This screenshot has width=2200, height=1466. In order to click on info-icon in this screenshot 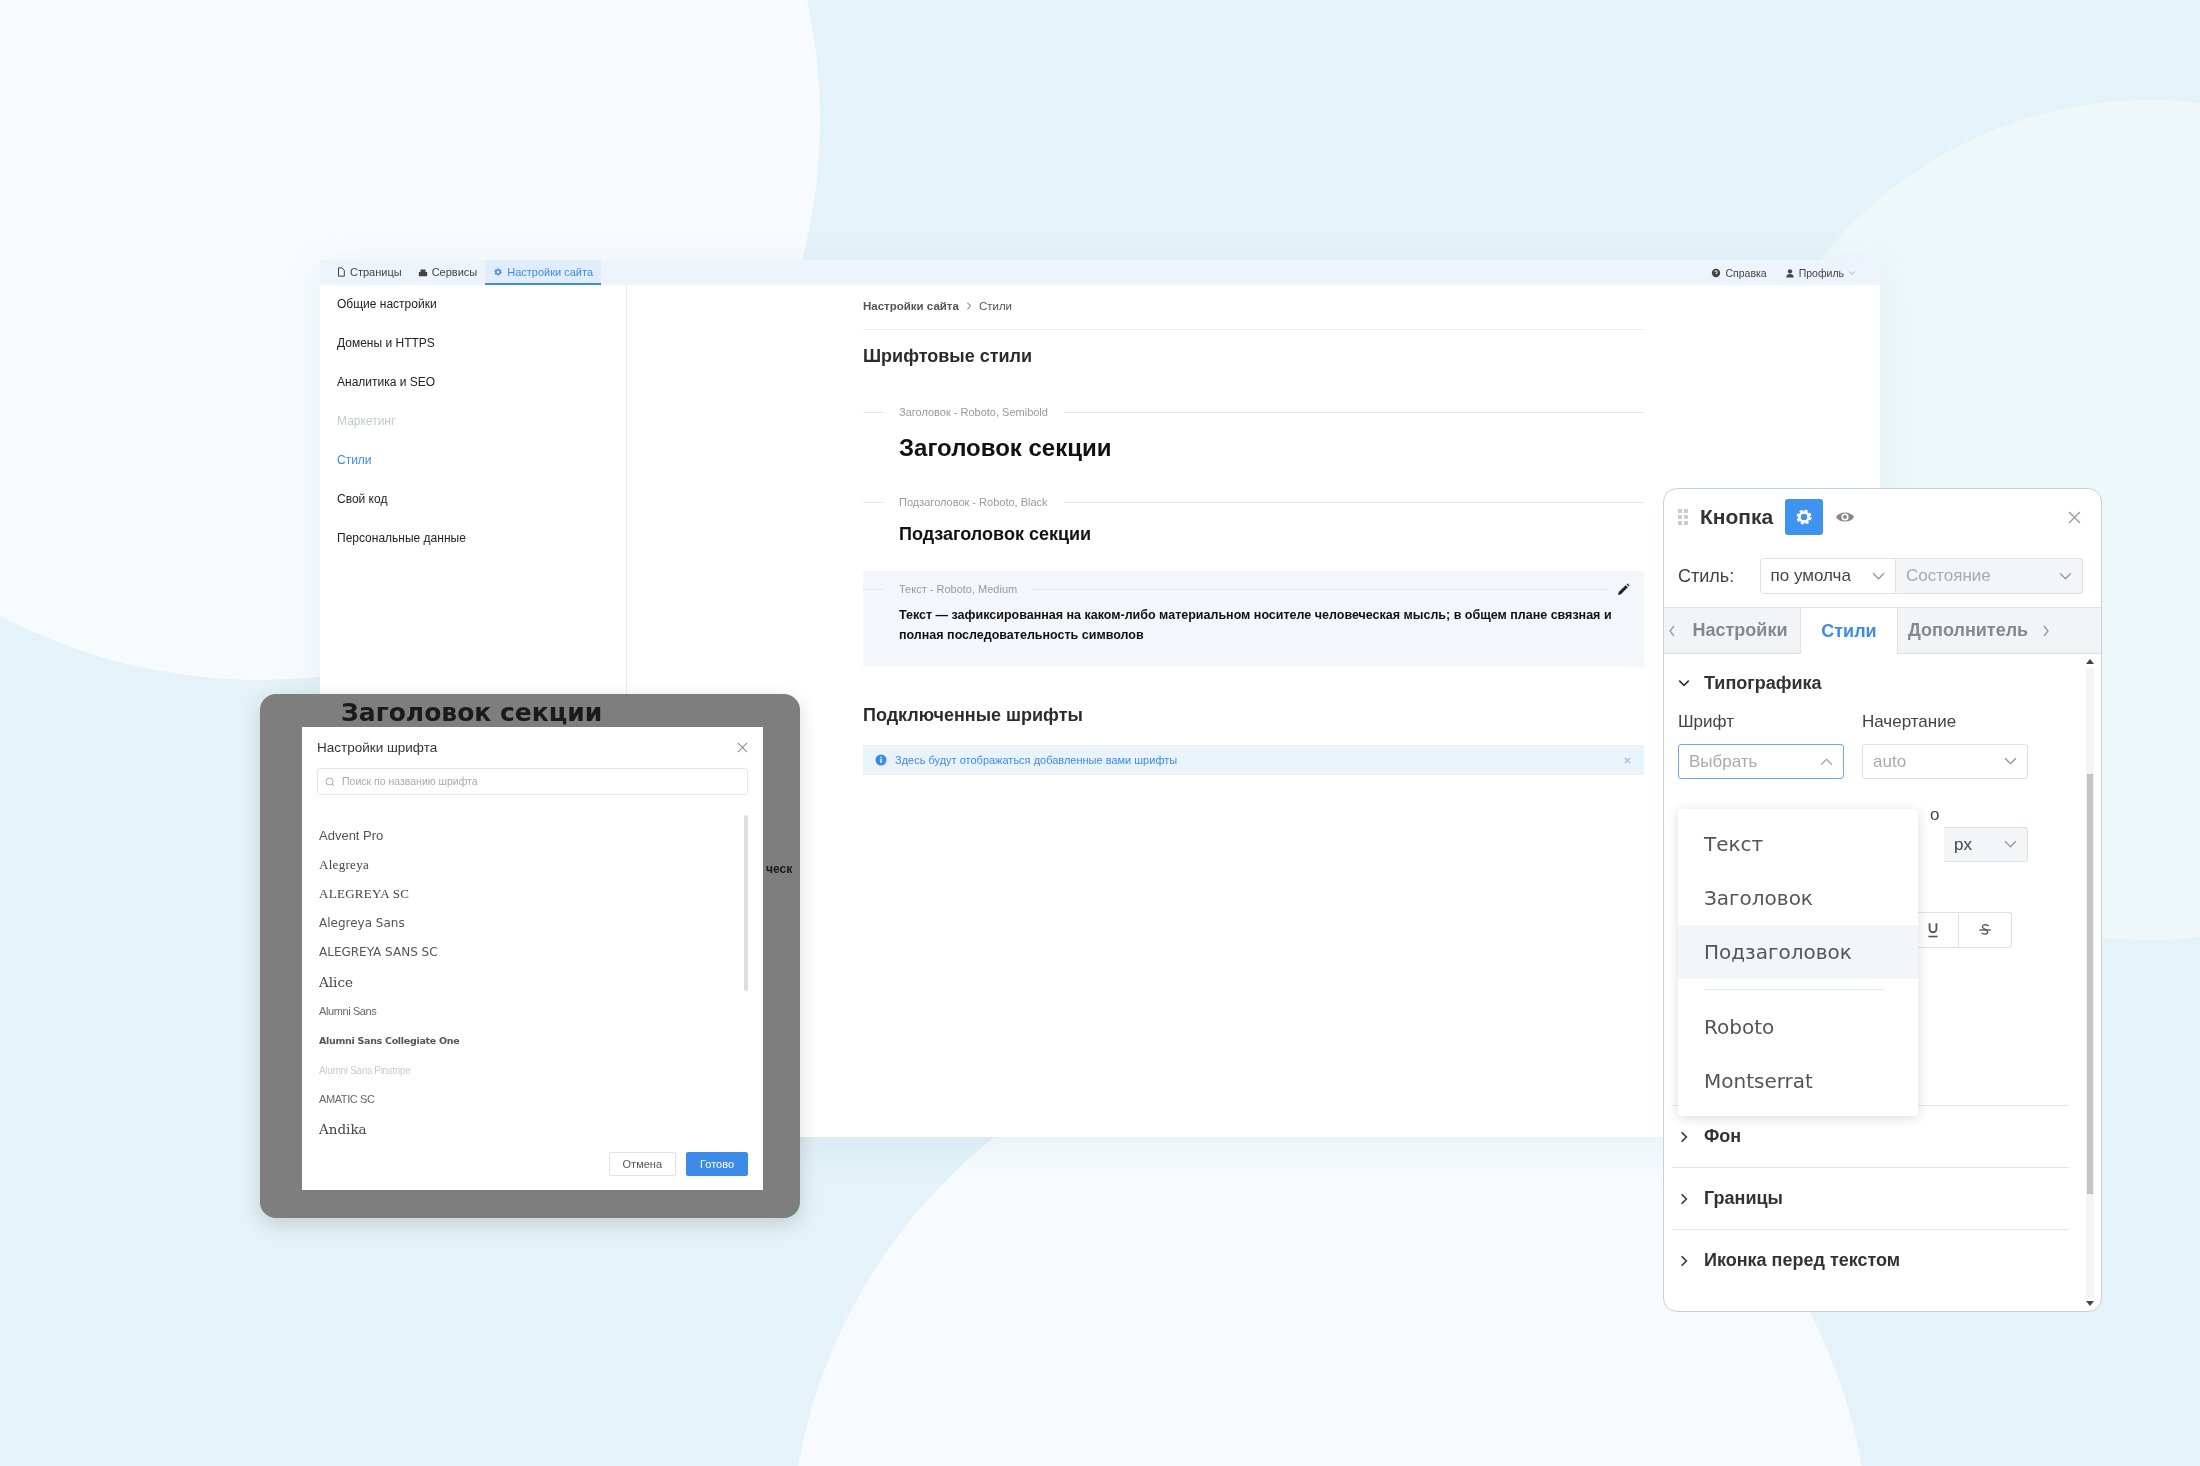, I will do `click(881, 760)`.